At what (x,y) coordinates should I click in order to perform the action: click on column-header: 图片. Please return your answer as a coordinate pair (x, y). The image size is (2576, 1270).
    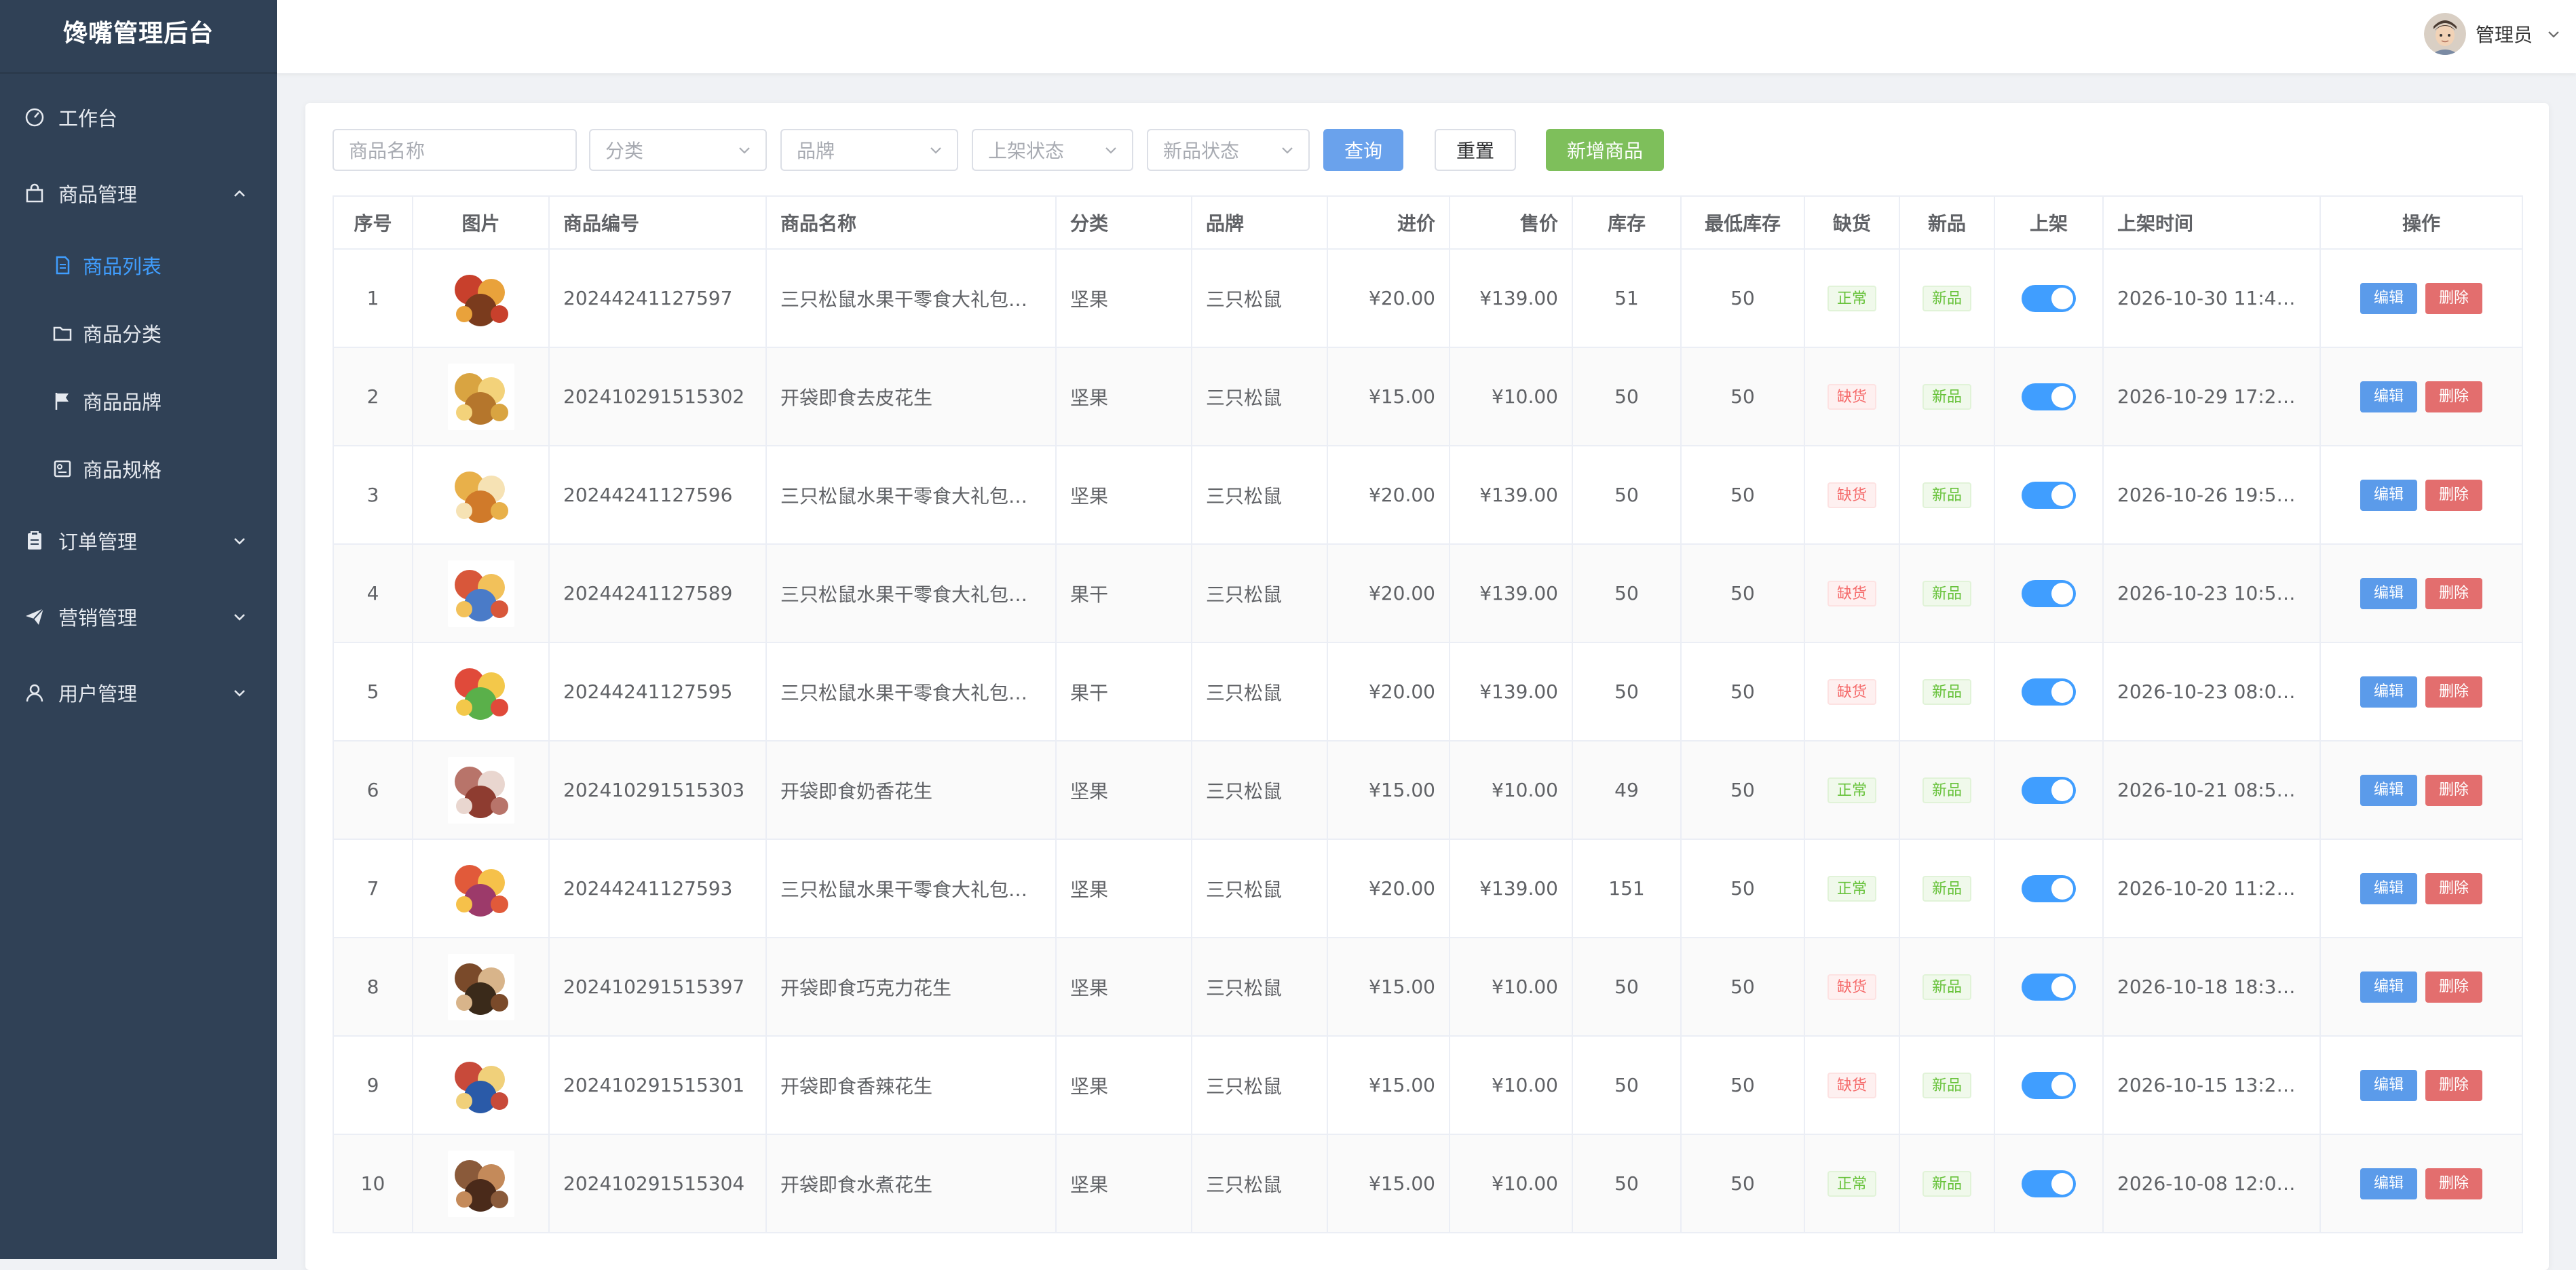
    Looking at the image, I should click on (481, 223).